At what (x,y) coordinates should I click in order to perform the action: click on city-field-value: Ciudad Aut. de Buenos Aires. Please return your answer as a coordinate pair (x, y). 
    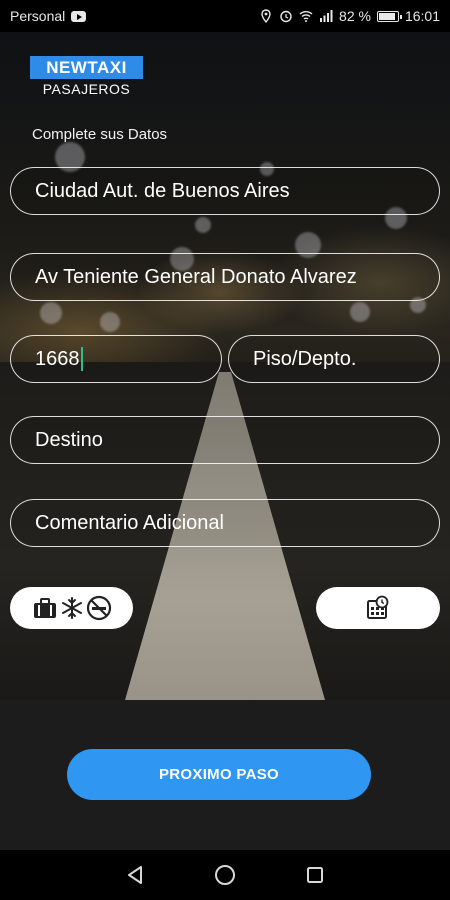
    Looking at the image, I should click on (162, 190).